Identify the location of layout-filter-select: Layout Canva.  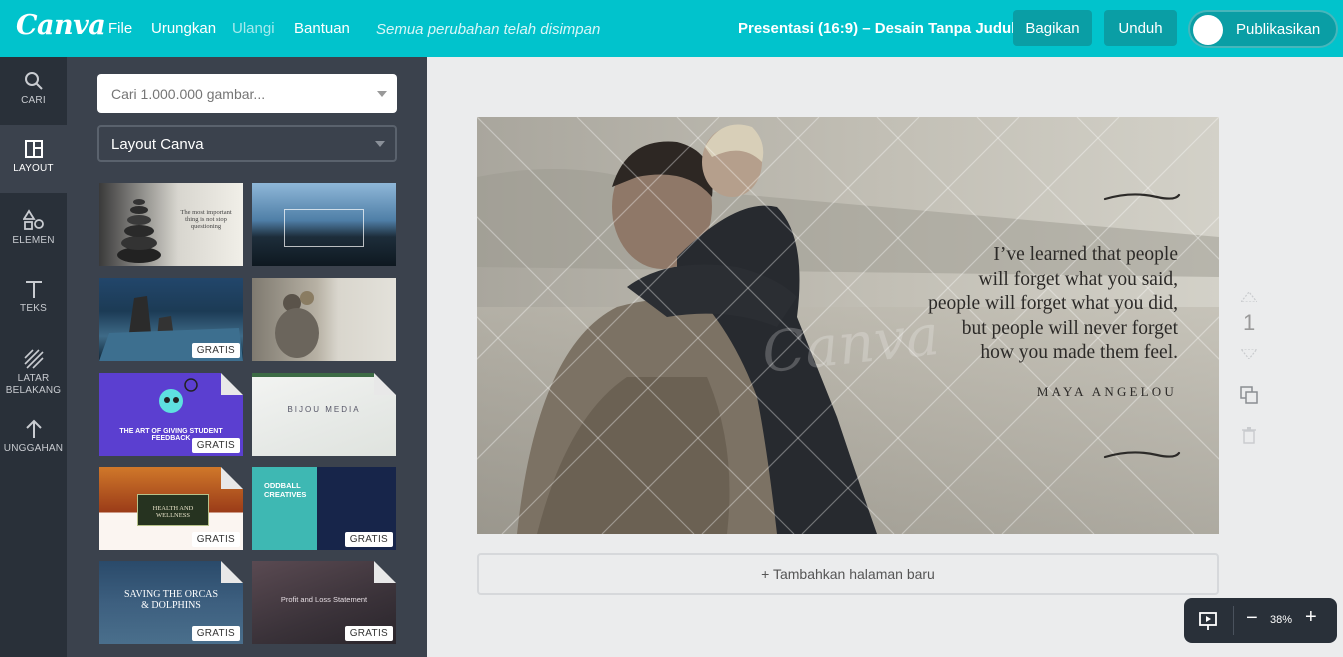
(247, 143).